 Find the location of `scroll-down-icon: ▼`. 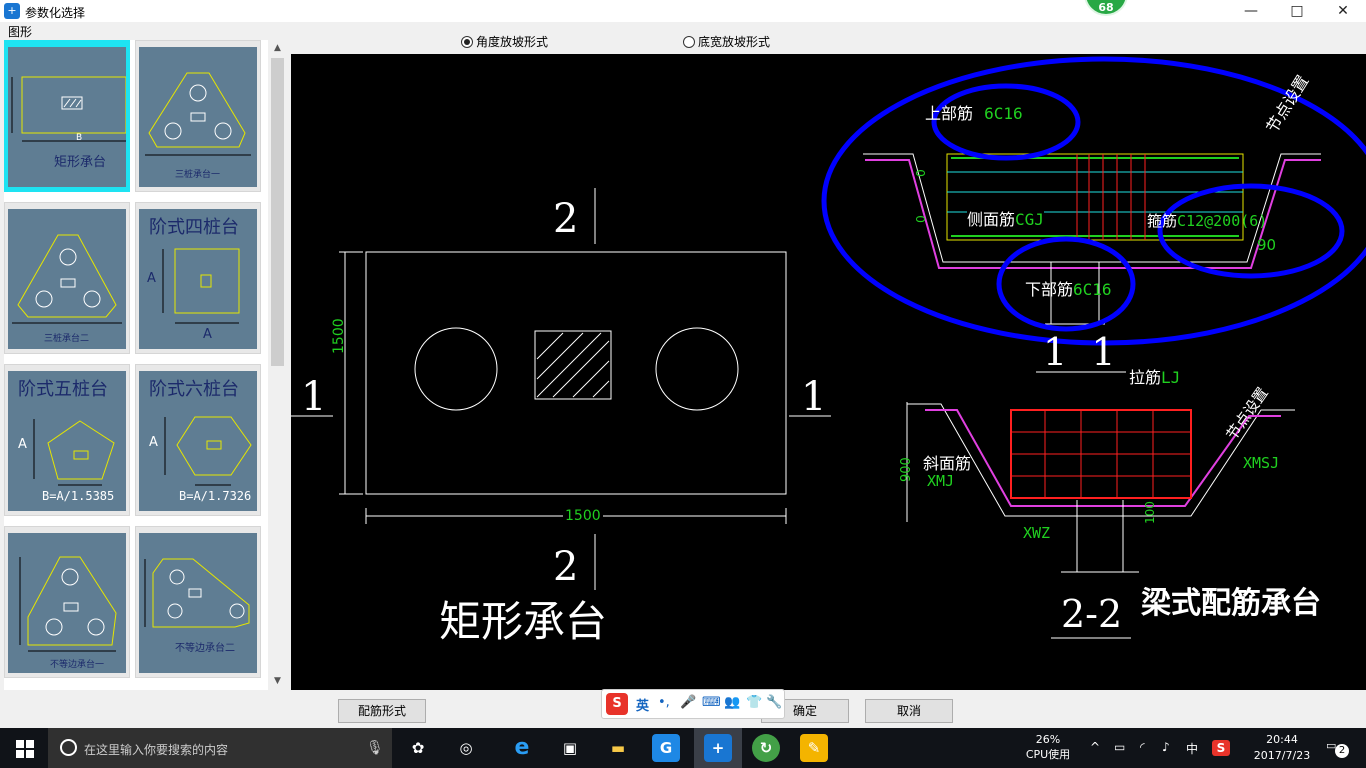

scroll-down-icon: ▼ is located at coordinates (277, 681).